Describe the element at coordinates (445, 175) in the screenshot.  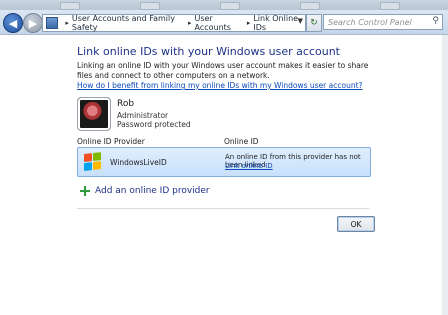
I see `window-edge` at that location.